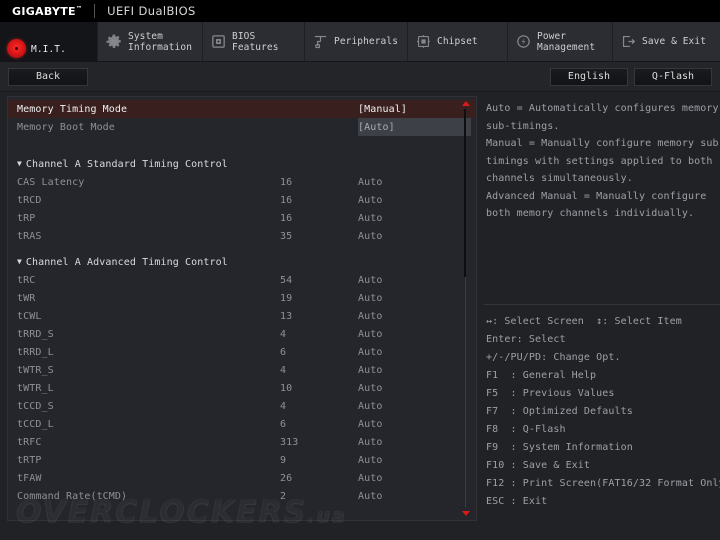 The width and height of the screenshot is (720, 540). What do you see at coordinates (41, 11) in the screenshot?
I see `gigabyte-logo: GIGABYTE™` at bounding box center [41, 11].